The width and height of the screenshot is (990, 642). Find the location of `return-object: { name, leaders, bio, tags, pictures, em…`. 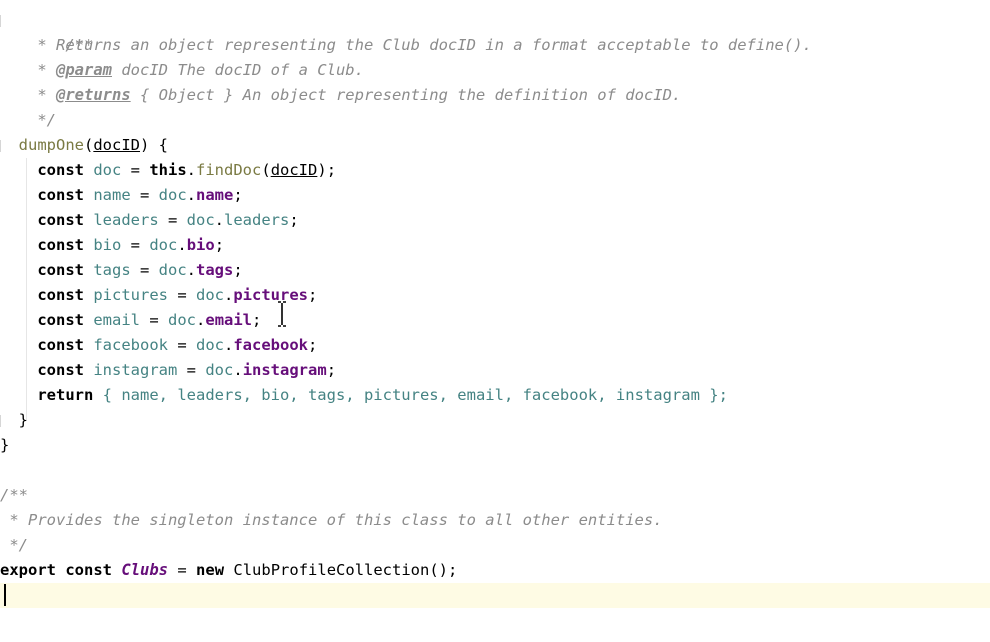

return-object: { name, leaders, bio, tags, pictures, em… is located at coordinates (415, 395).